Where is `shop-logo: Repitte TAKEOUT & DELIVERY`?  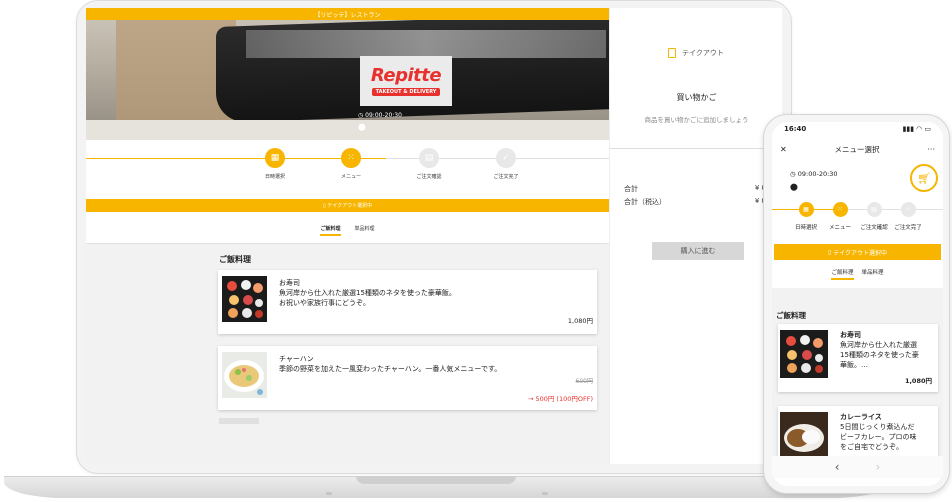
shop-logo: Repitte TAKEOUT & DELIVERY is located at coordinates (406, 81).